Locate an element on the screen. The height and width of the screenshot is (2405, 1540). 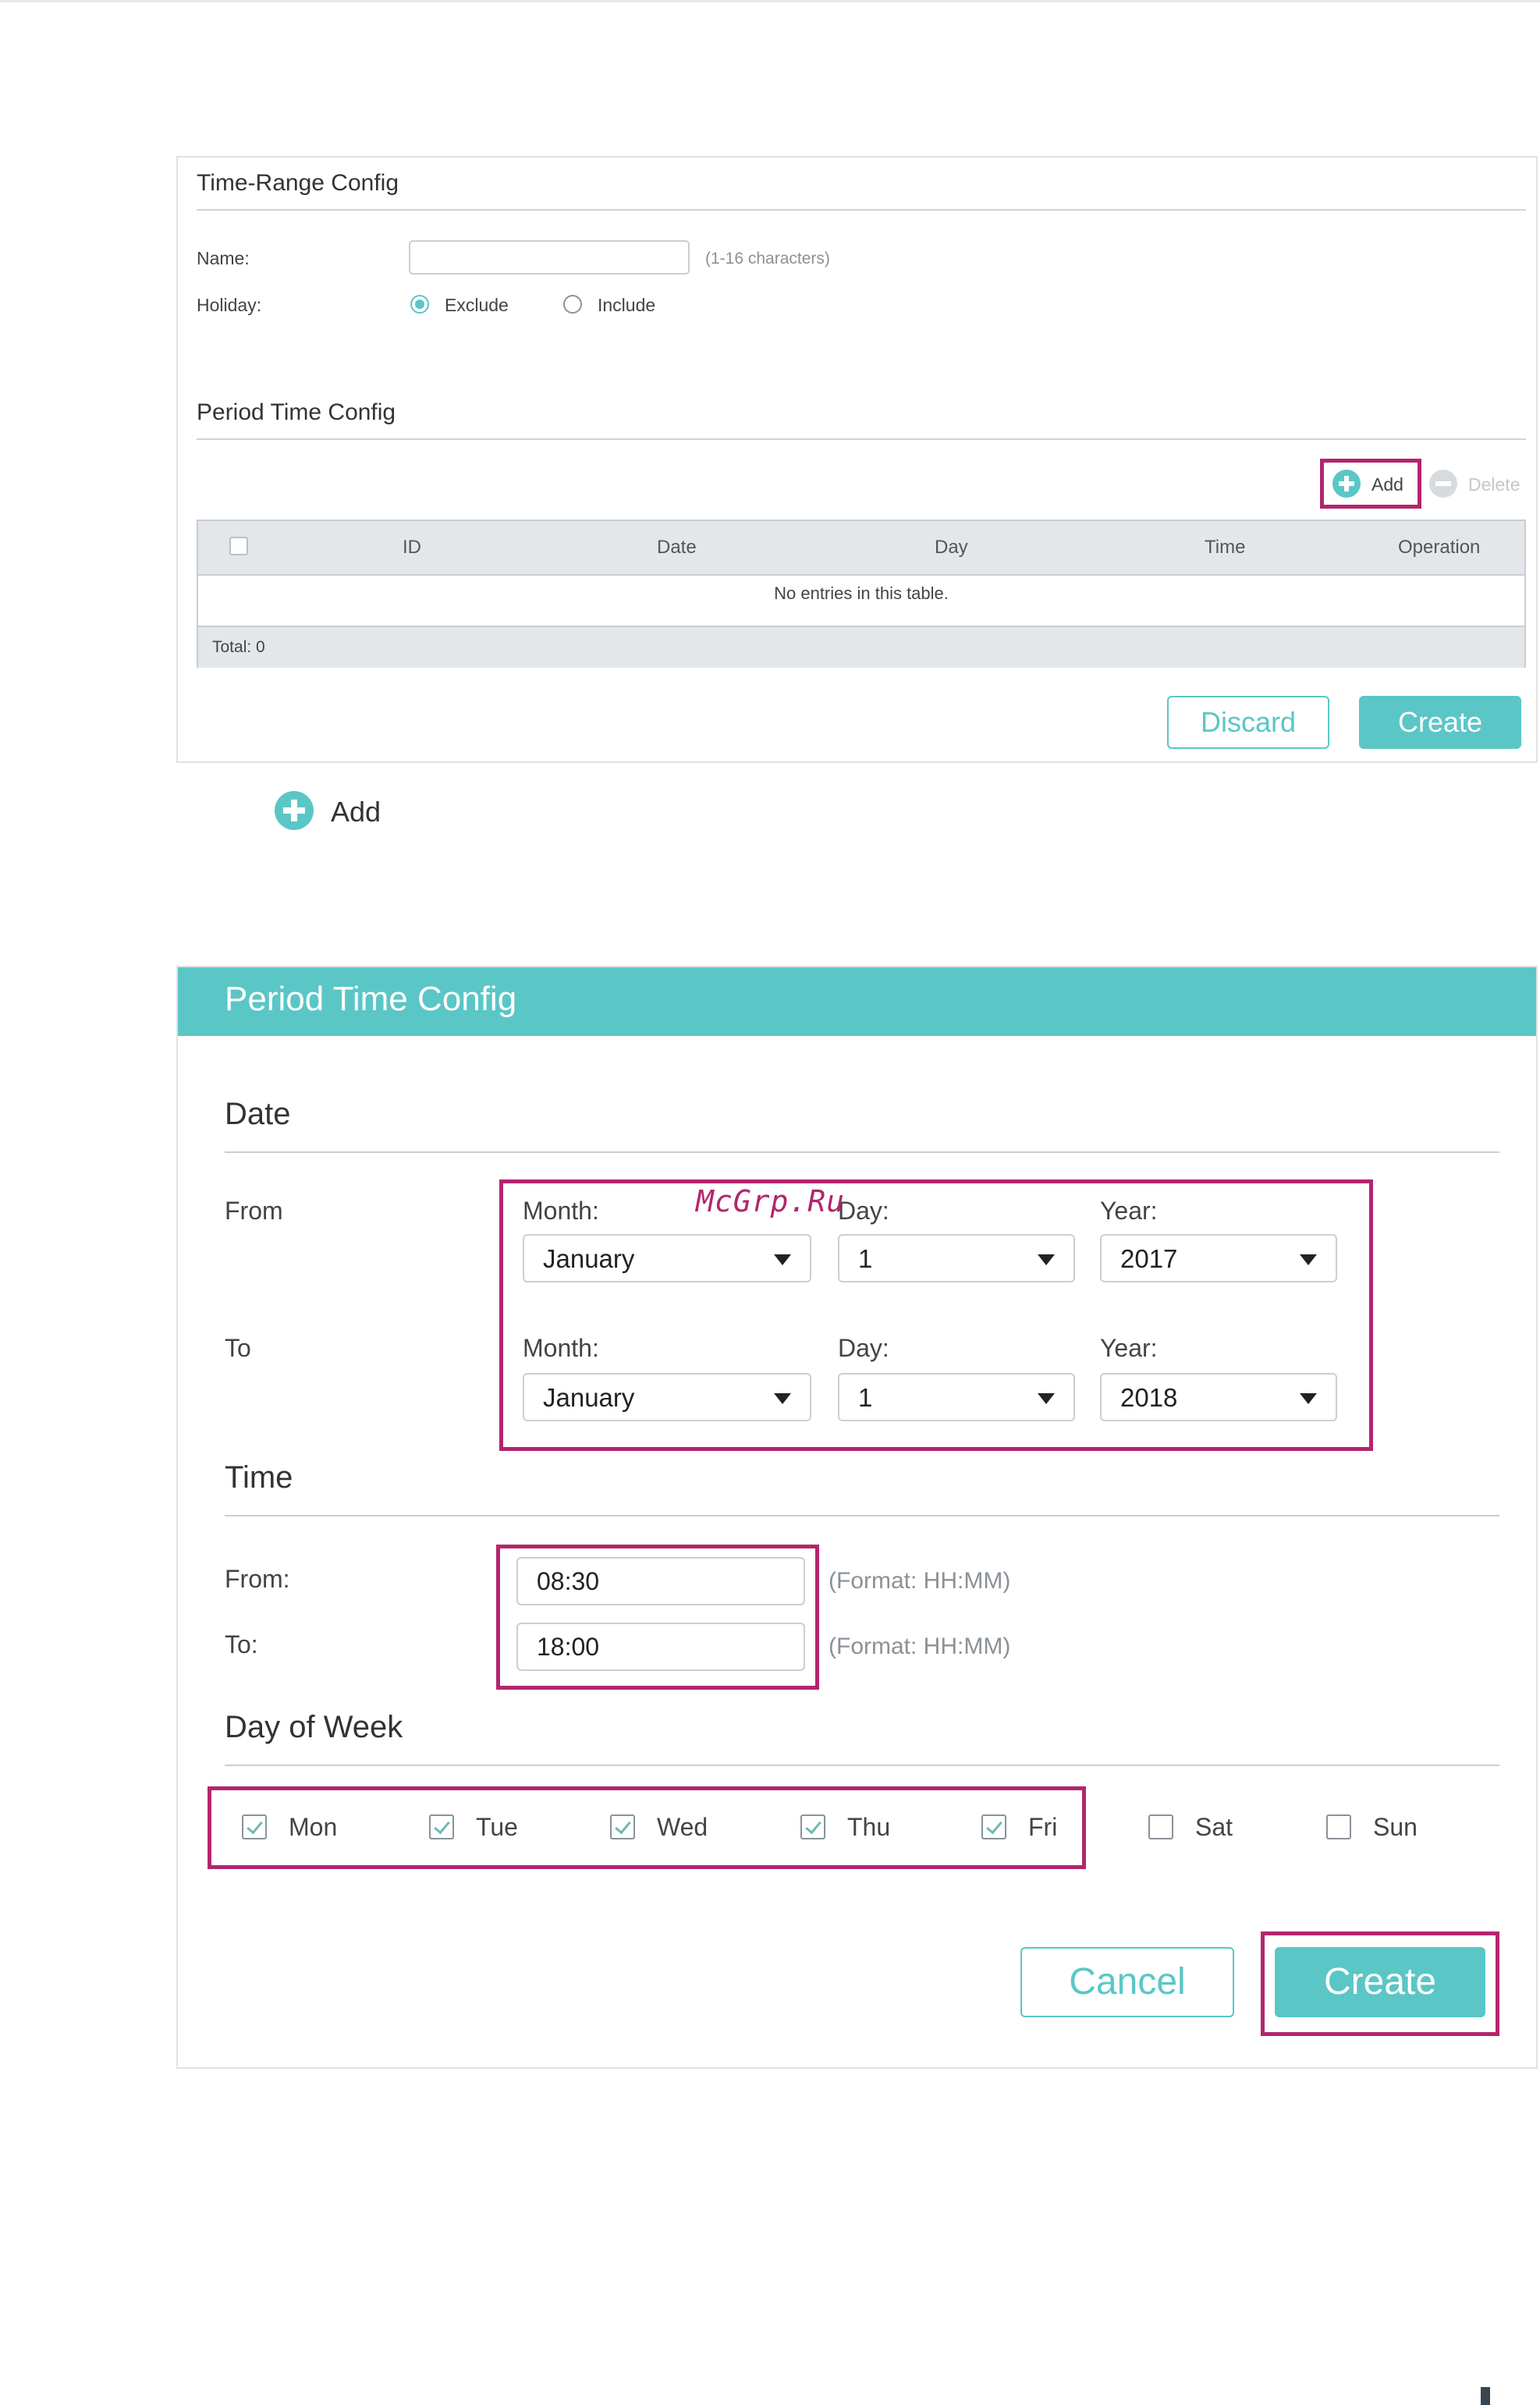
holiday-include-label: Include is located at coordinates (627, 305).